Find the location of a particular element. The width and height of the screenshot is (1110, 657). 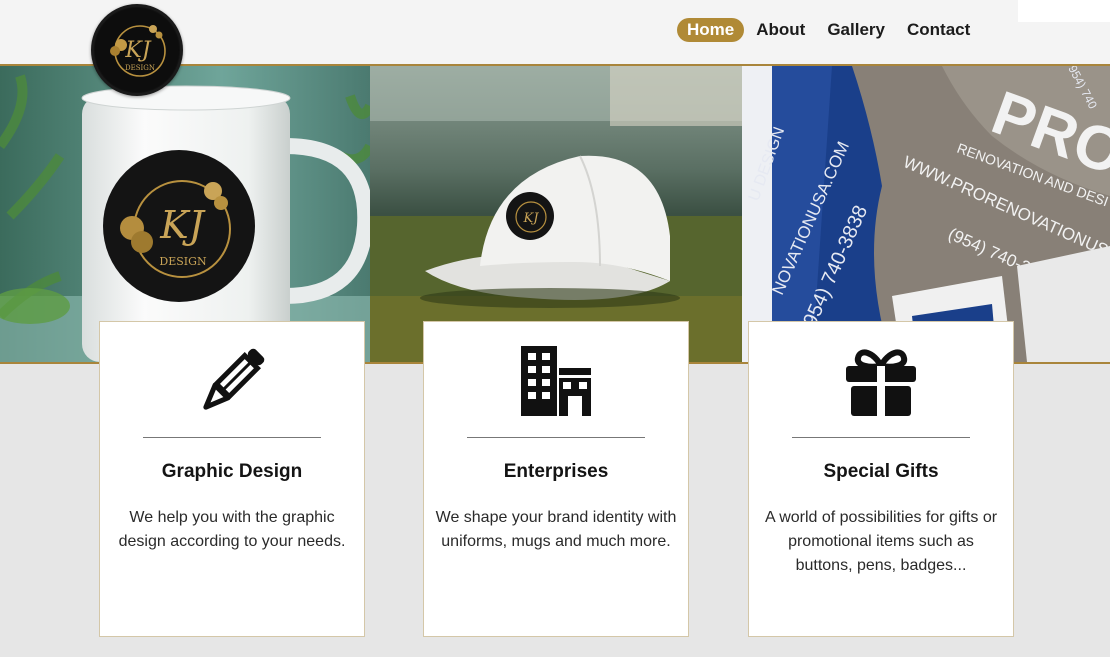

main-nav: Home About Gallery Contact is located at coordinates (829, 30).